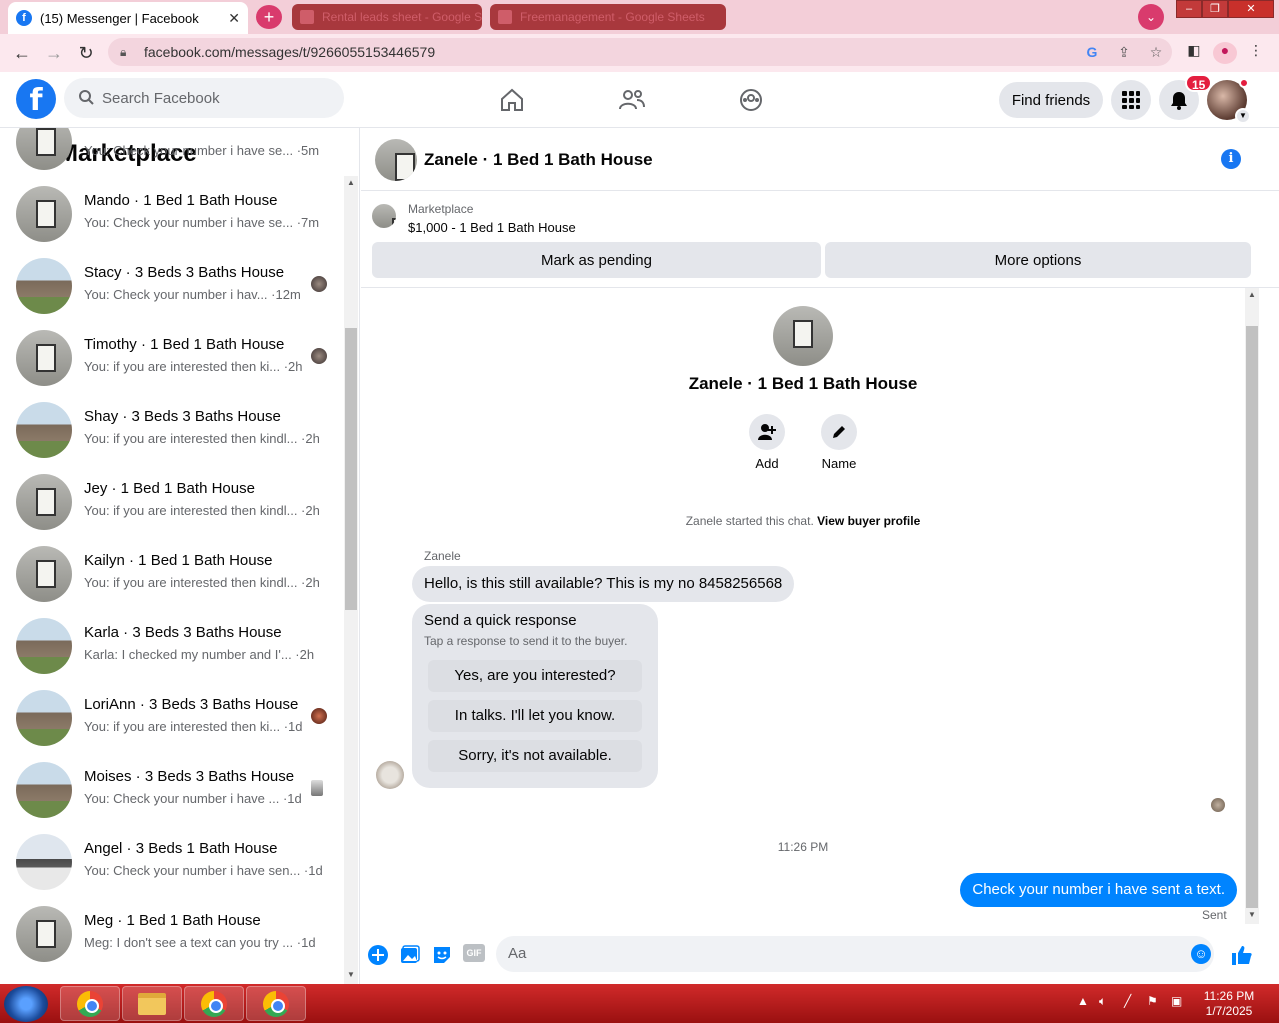 This screenshot has width=1279, height=1023. I want to click on message-input: Aa, so click(855, 954).